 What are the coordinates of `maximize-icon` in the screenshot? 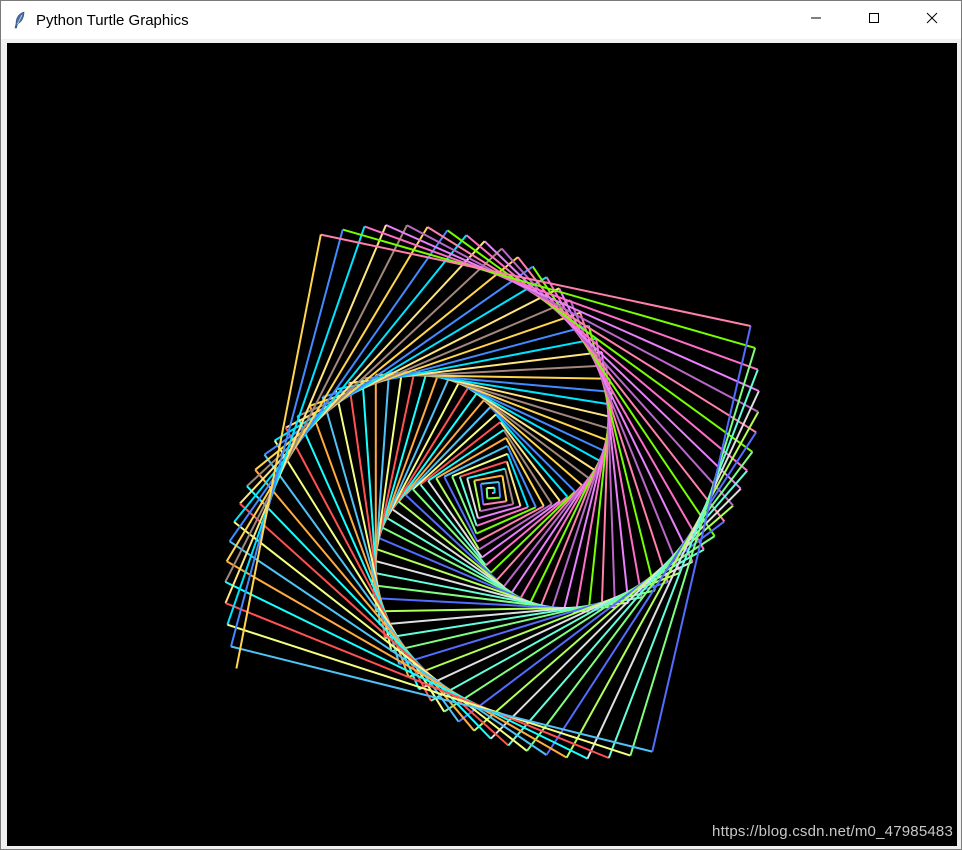 It's located at (874, 20).